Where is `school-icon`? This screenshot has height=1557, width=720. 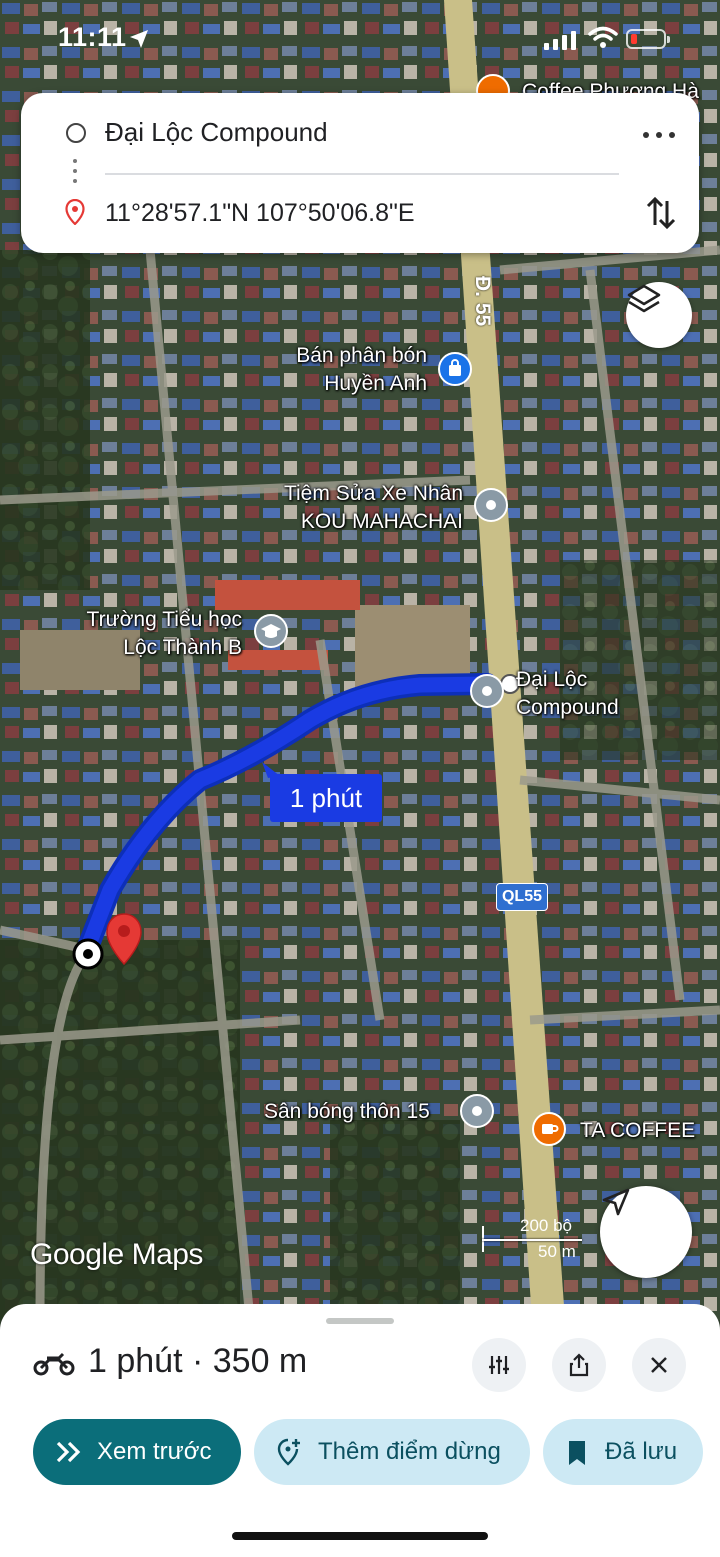 school-icon is located at coordinates (271, 631).